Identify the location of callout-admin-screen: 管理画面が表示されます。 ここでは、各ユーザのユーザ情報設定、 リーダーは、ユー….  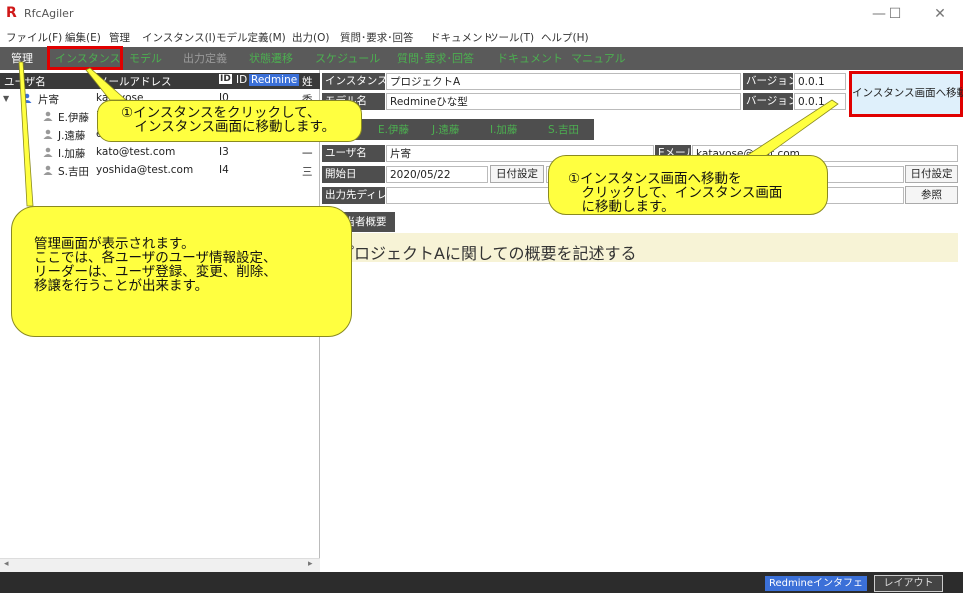
(181, 271).